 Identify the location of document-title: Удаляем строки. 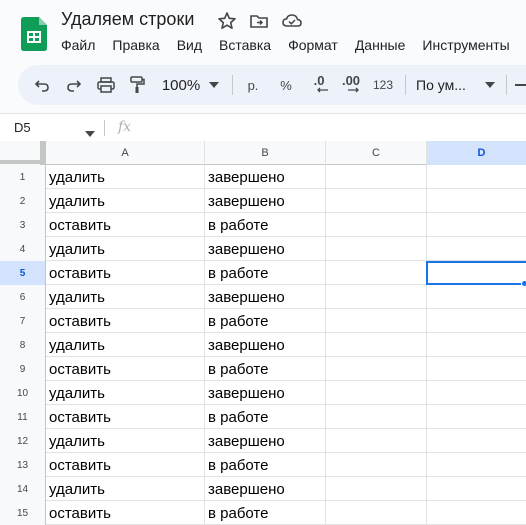
(127, 19).